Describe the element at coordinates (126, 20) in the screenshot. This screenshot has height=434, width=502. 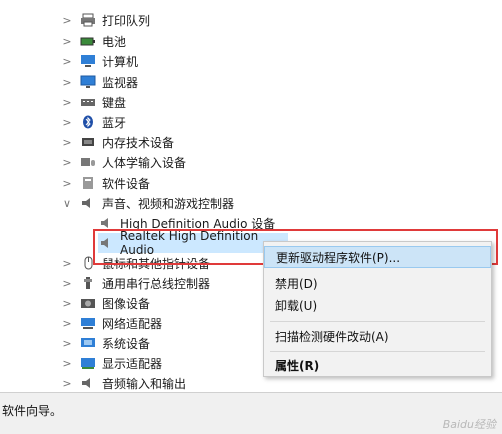
I see `tree-item-label: 打印队列` at that location.